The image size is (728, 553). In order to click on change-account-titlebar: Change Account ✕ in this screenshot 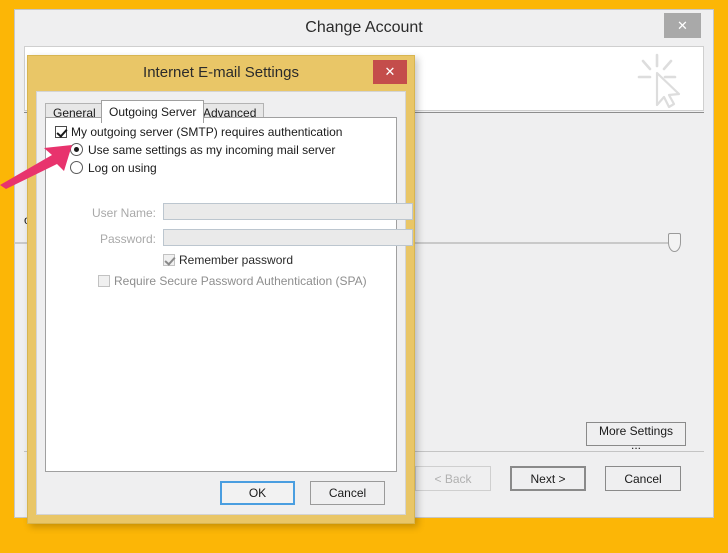, I will do `click(364, 28)`.